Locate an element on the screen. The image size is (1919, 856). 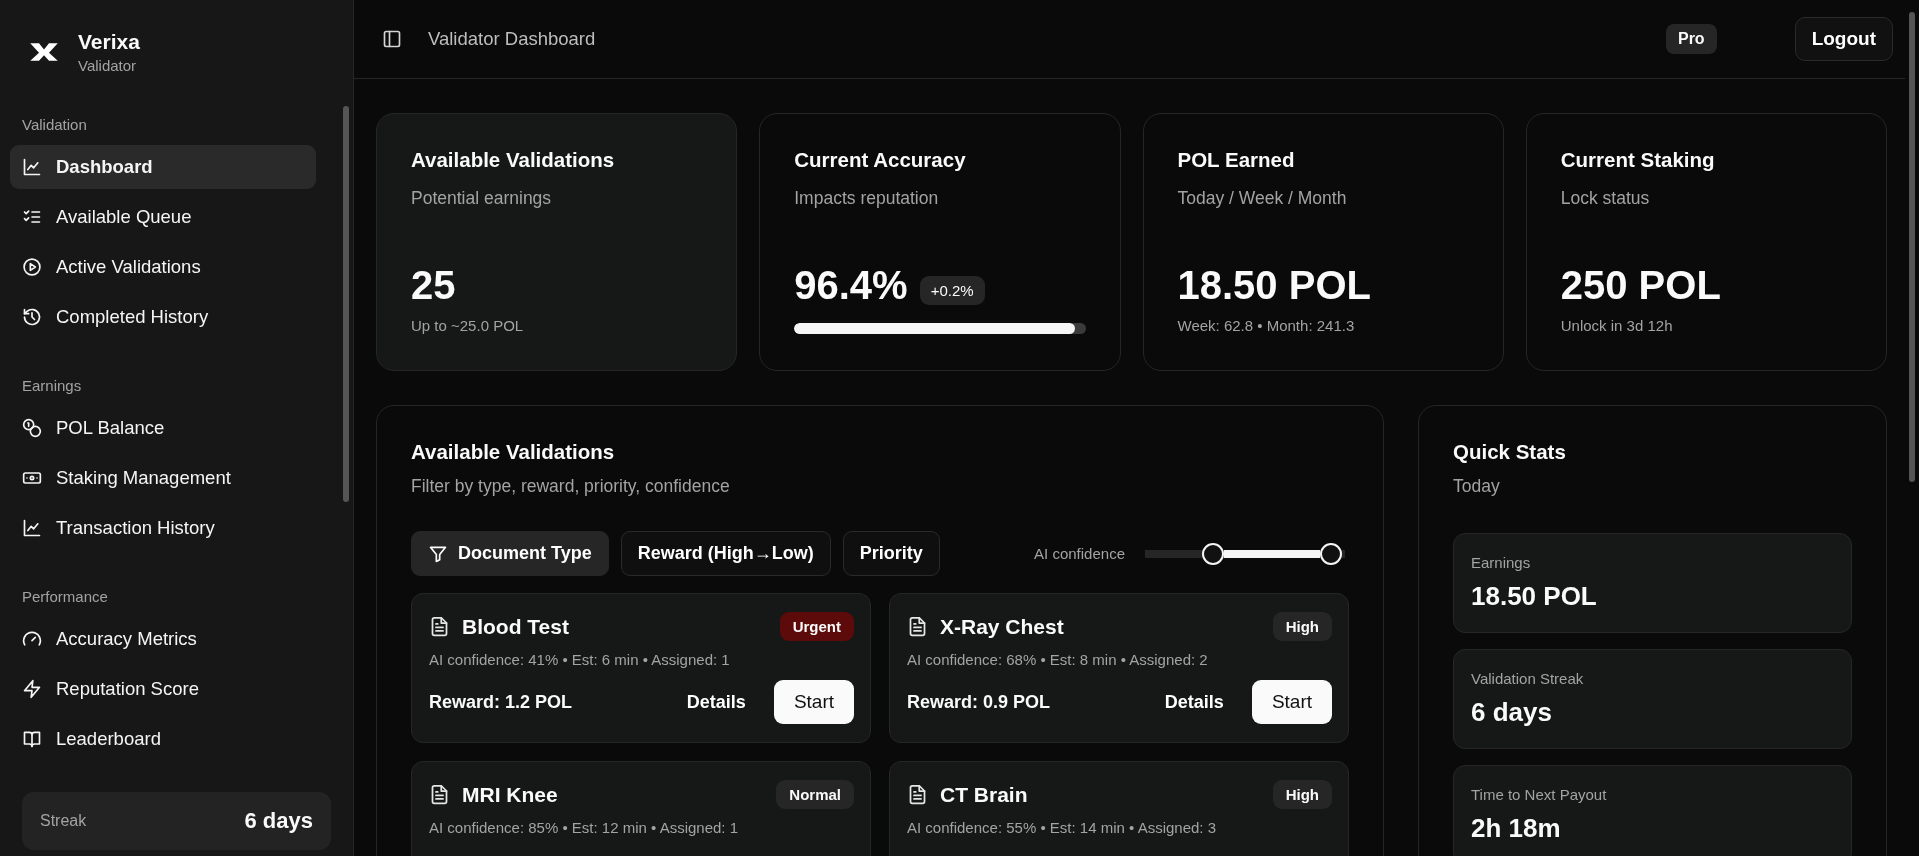
play-circle-icon is located at coordinates (32, 267).